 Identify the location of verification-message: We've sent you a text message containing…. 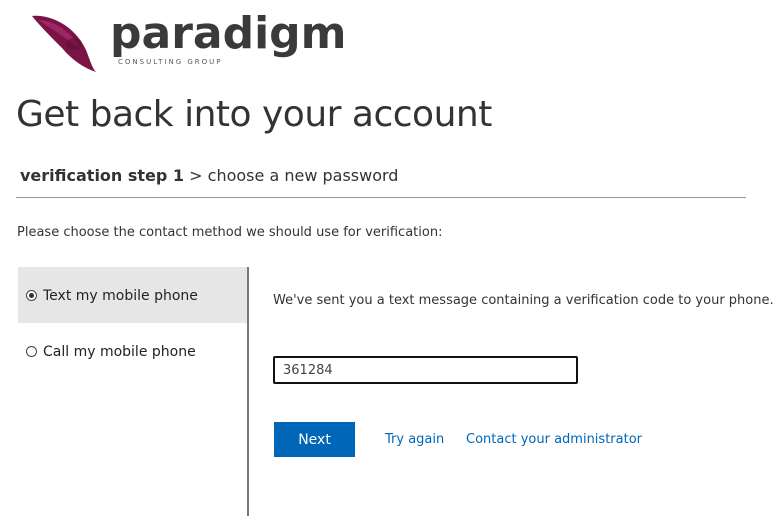
(523, 300).